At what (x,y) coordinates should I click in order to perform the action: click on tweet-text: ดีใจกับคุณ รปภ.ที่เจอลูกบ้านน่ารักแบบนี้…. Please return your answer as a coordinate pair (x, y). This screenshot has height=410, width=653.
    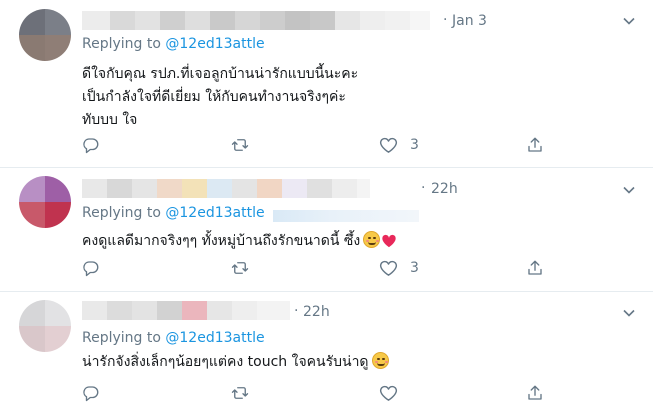
    Looking at the image, I should click on (220, 97).